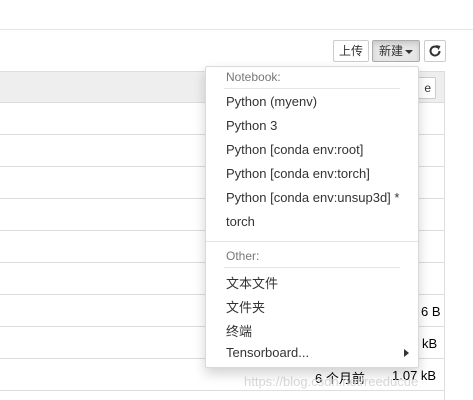  What do you see at coordinates (444, 251) in the screenshot?
I see `list-right-border` at bounding box center [444, 251].